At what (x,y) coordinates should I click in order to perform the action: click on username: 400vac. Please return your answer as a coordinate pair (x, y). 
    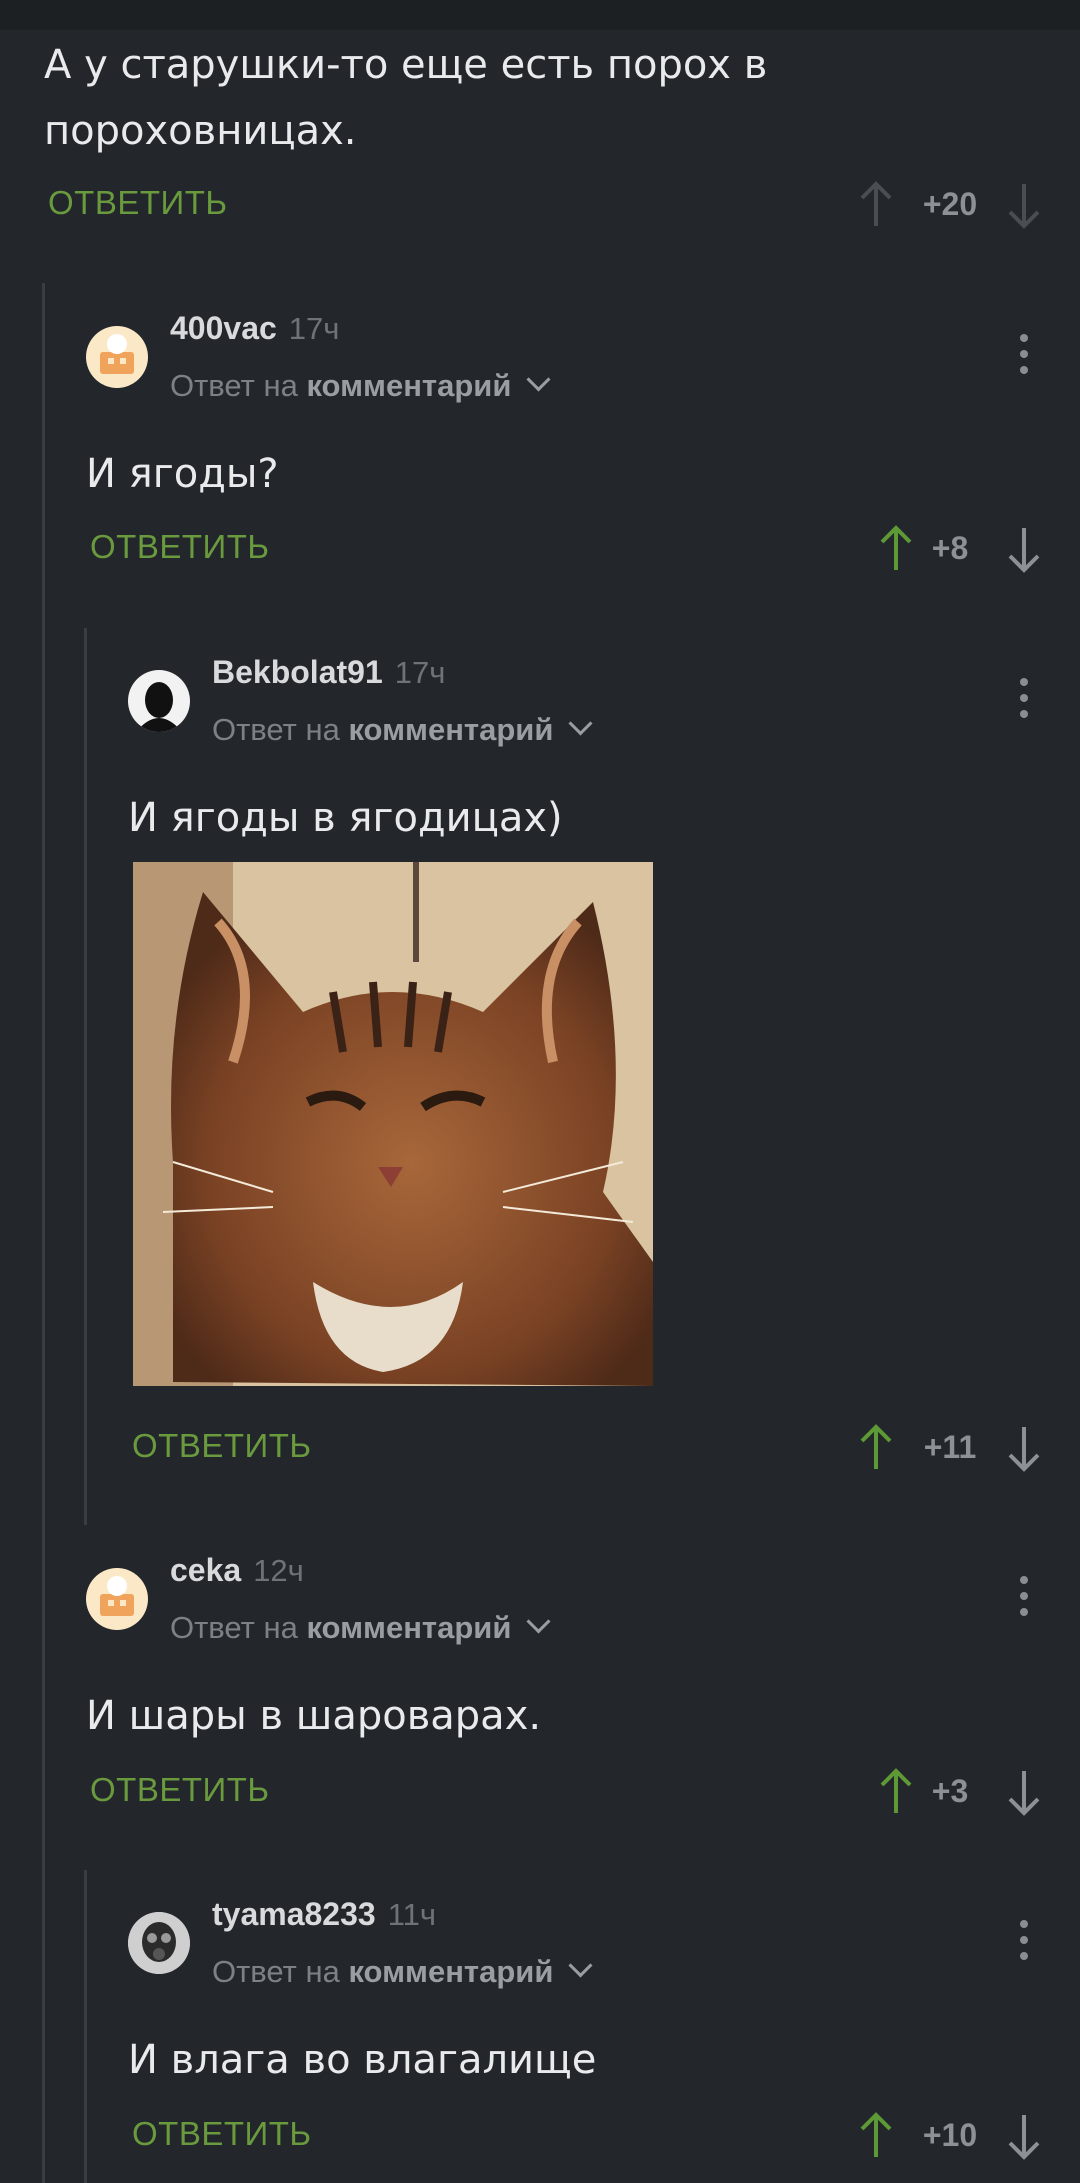
    Looking at the image, I should click on (223, 328).